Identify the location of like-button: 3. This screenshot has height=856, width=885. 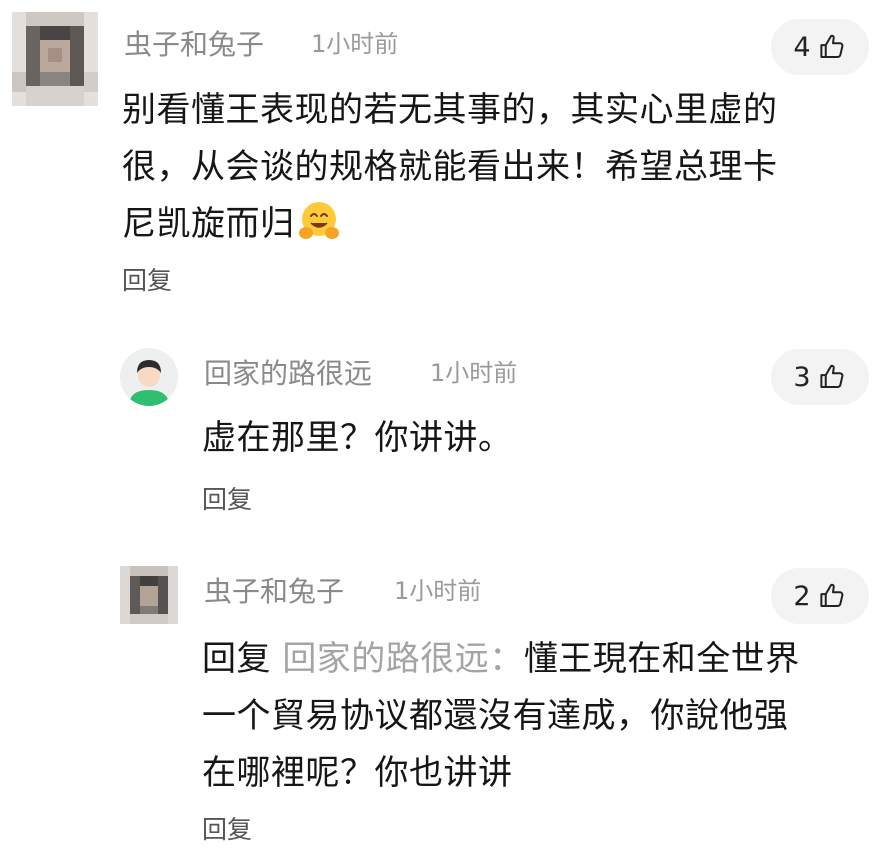
(820, 377).